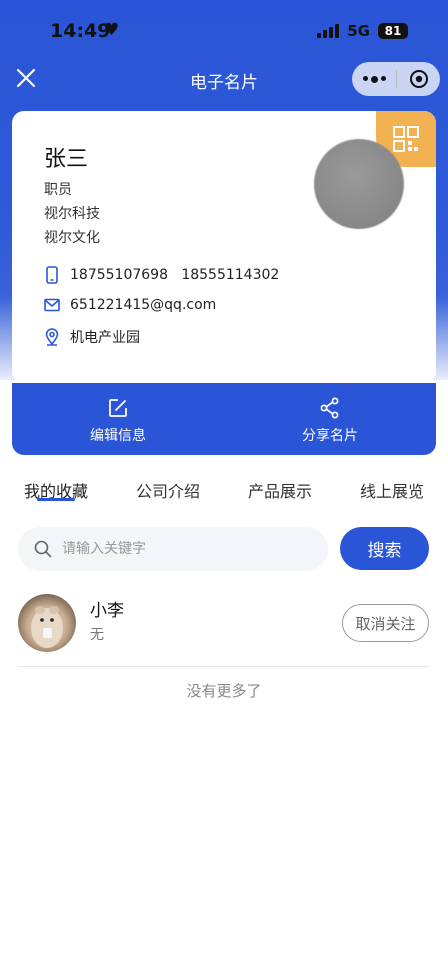  Describe the element at coordinates (52, 275) in the screenshot. I see `phone-icon` at that location.